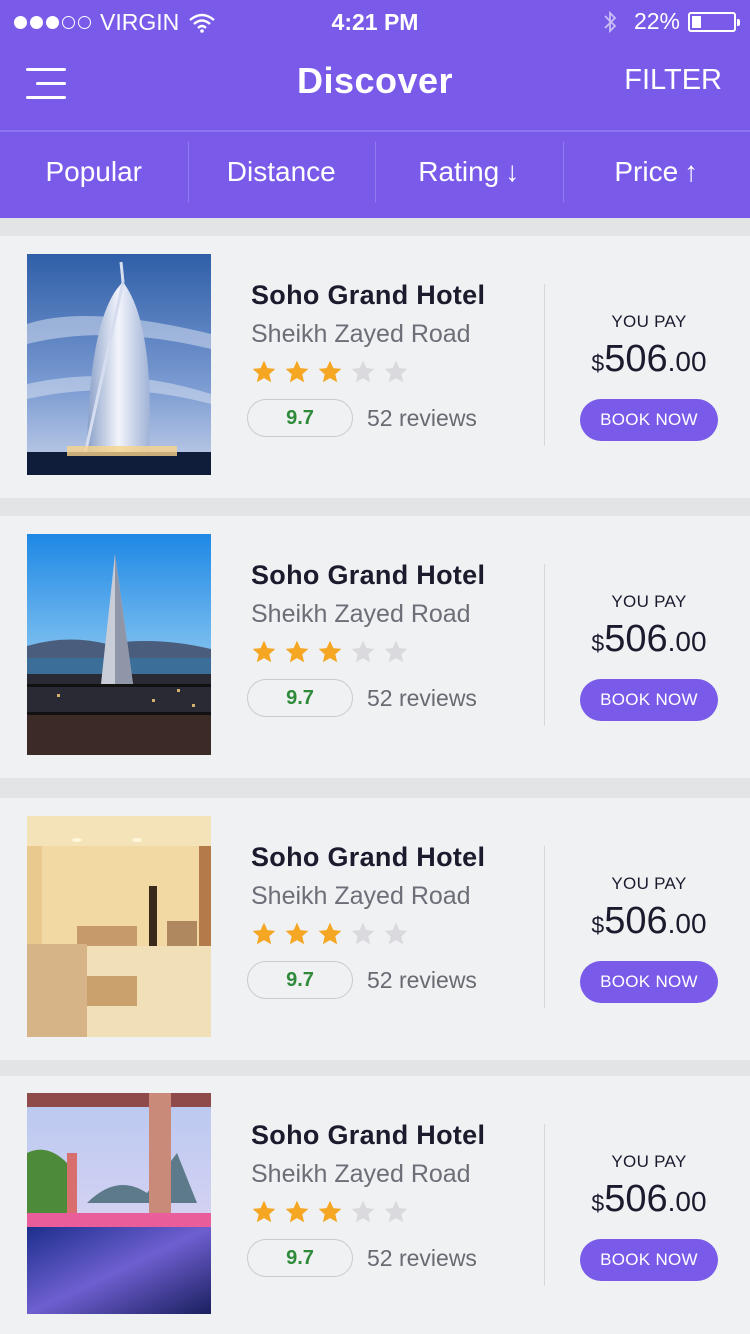 The height and width of the screenshot is (1334, 750). What do you see at coordinates (281, 171) in the screenshot?
I see `sort-tab-label: Distance` at bounding box center [281, 171].